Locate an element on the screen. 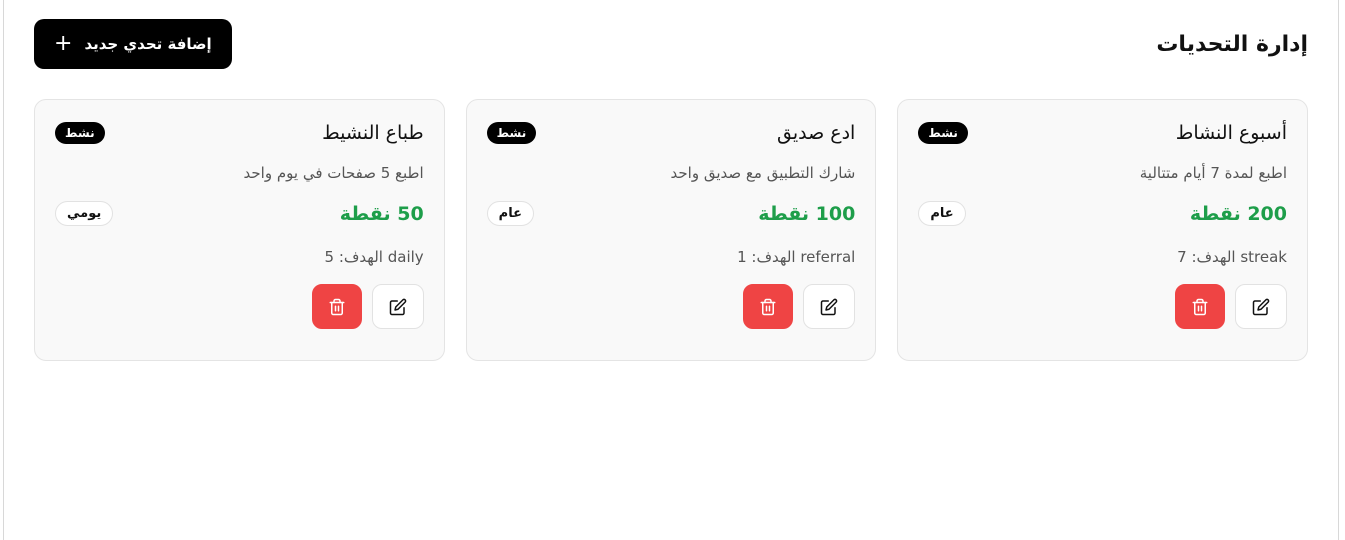  challenge-title: ادع صديق is located at coordinates (816, 133).